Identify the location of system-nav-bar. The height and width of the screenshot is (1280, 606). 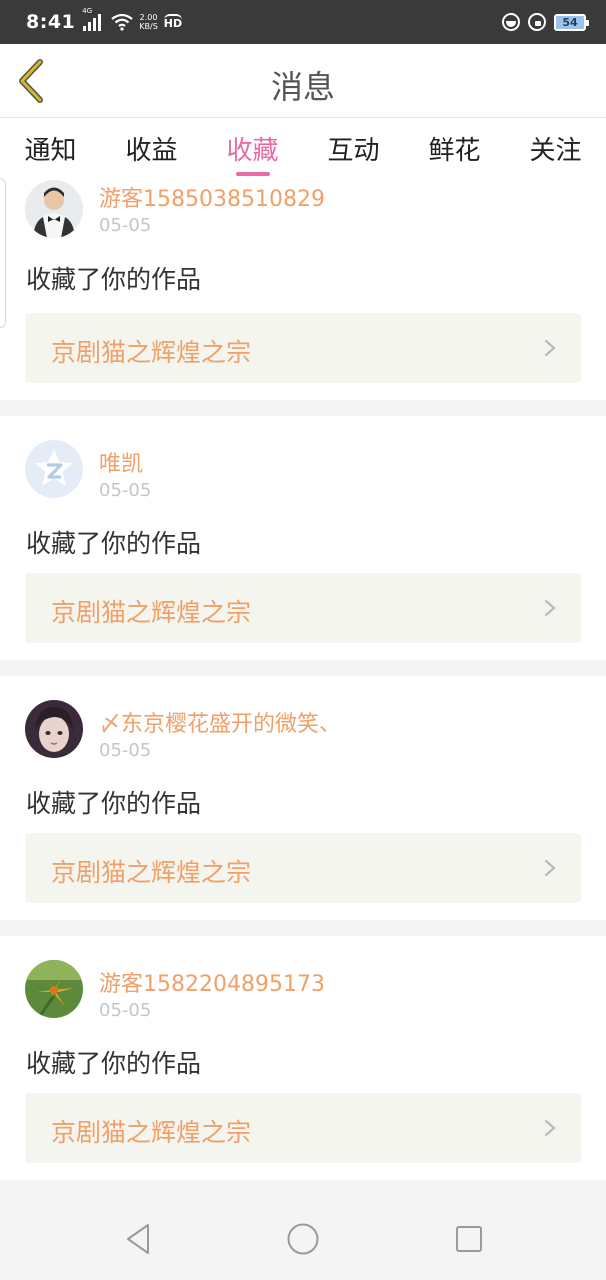
(303, 1239).